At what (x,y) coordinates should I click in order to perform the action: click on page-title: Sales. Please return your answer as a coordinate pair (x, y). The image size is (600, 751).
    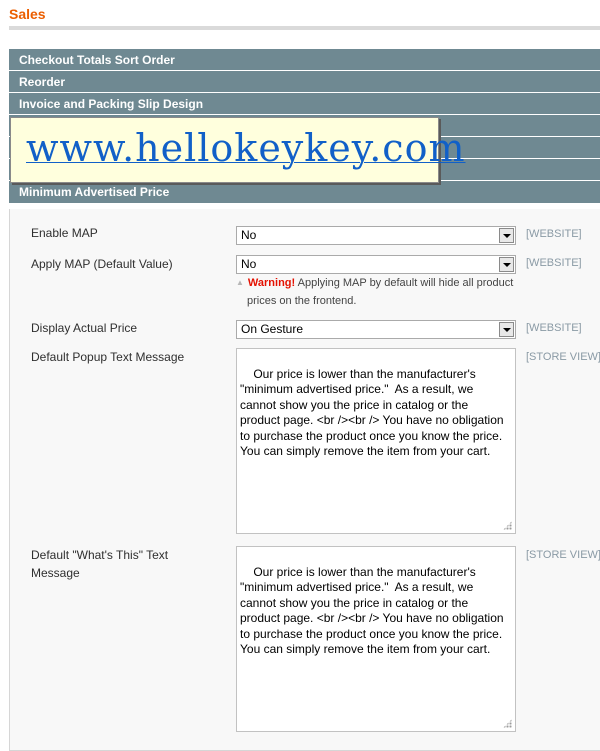
    Looking at the image, I should click on (27, 14).